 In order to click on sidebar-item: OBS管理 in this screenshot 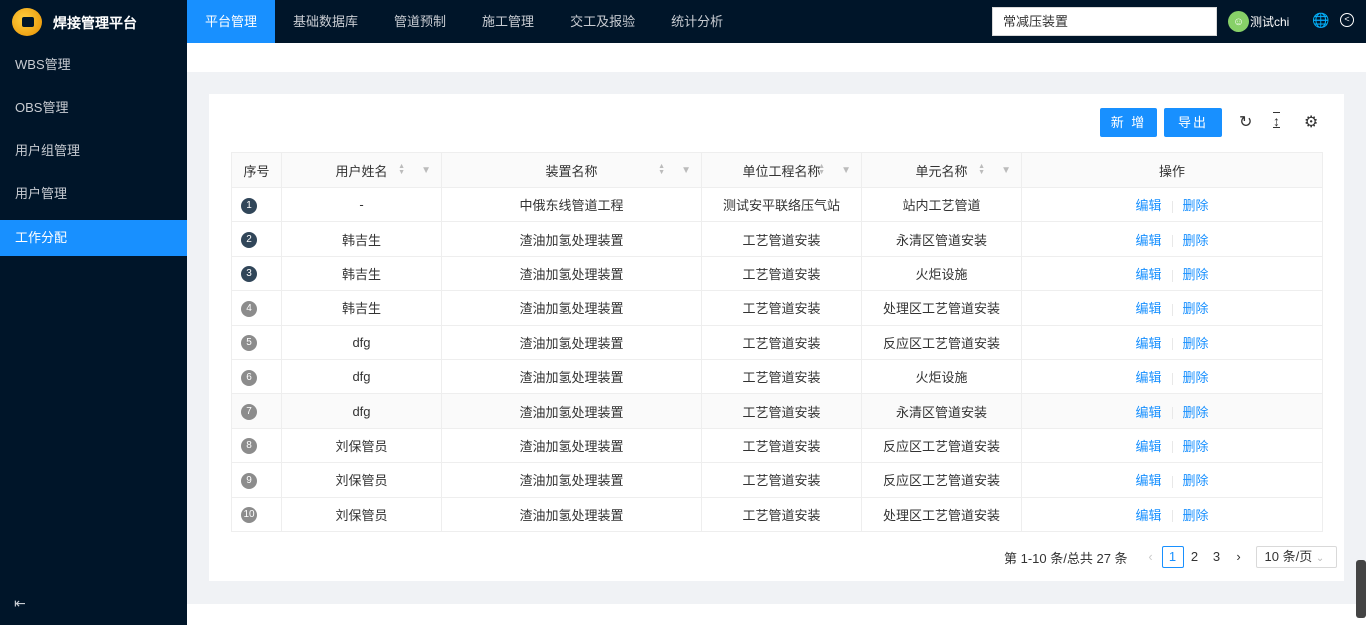, I will do `click(93, 108)`.